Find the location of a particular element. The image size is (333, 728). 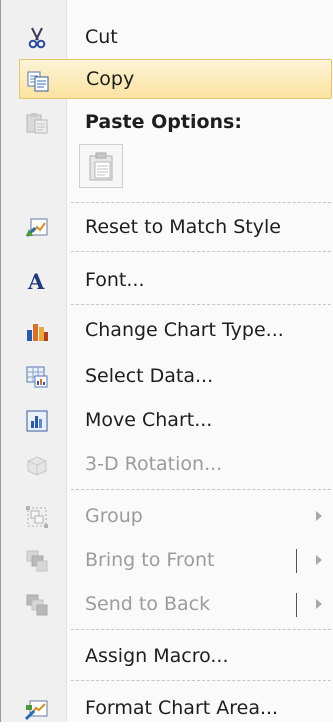

menu-item-reset-to-match-style: Reset to Match Style is located at coordinates (167, 227).